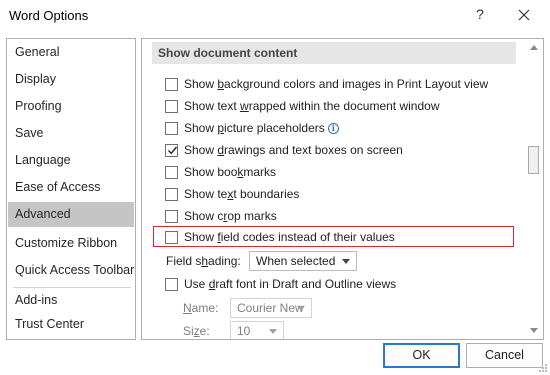 This screenshot has width=550, height=375. I want to click on font-name-value: Courier New, so click(270, 308).